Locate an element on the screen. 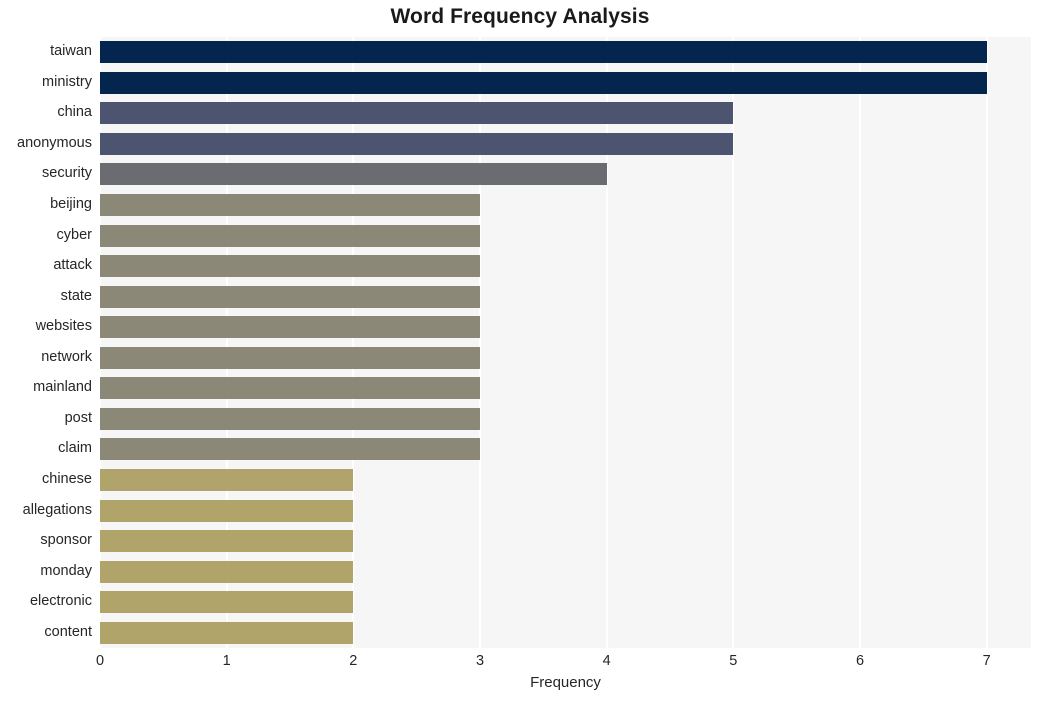  y-tick-label-attack: attack is located at coordinates (72, 265).